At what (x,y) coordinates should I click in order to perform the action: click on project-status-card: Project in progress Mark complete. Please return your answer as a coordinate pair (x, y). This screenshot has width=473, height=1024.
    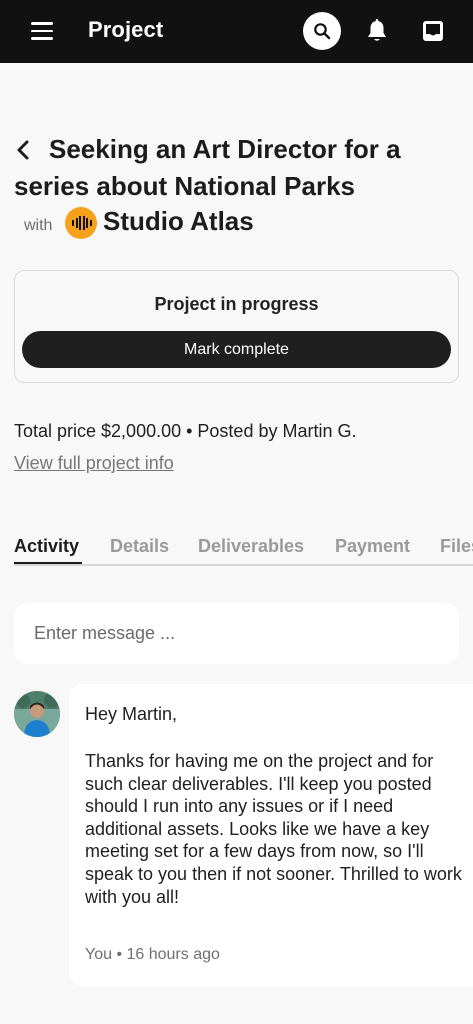
    Looking at the image, I should click on (236, 326).